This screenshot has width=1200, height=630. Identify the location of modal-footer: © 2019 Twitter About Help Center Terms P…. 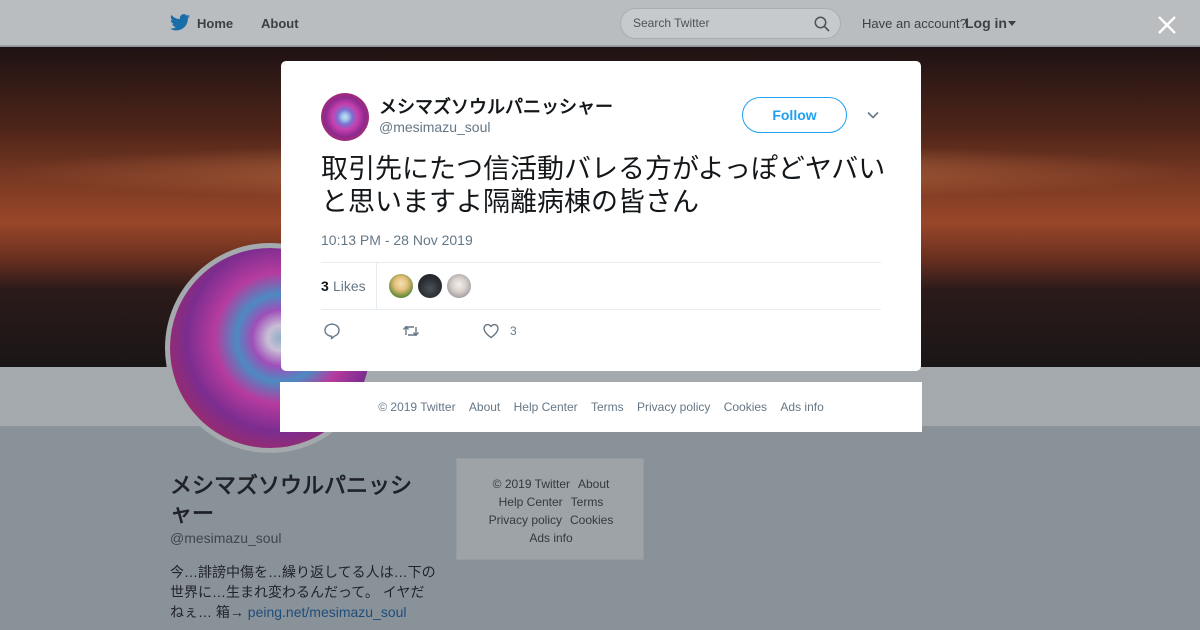
(601, 407).